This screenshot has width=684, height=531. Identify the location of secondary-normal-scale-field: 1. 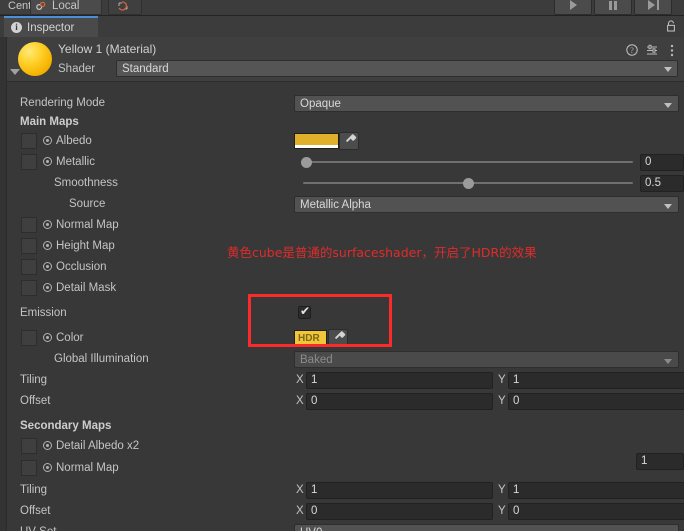
(660, 461).